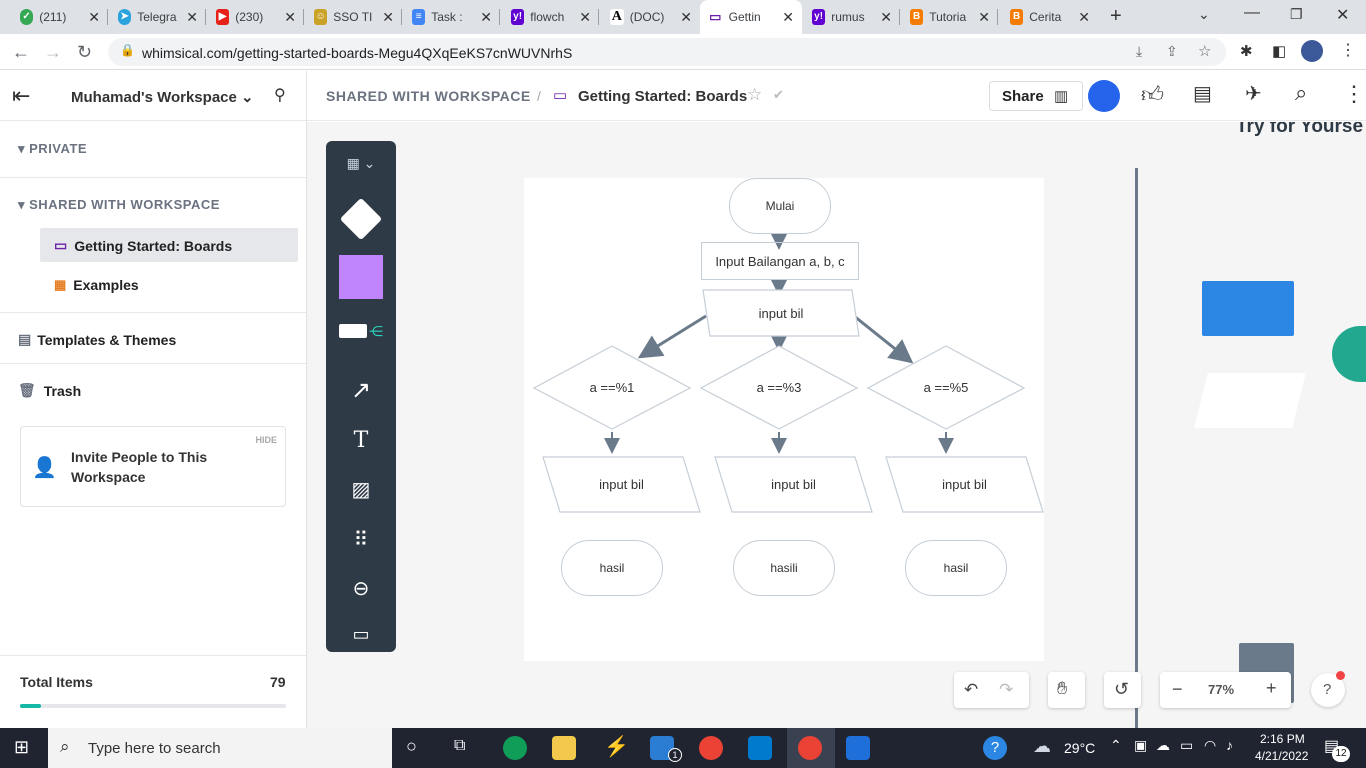 This screenshot has width=1366, height=768. What do you see at coordinates (21, 747) in the screenshot?
I see `windows-start-icon: ⊞` at bounding box center [21, 747].